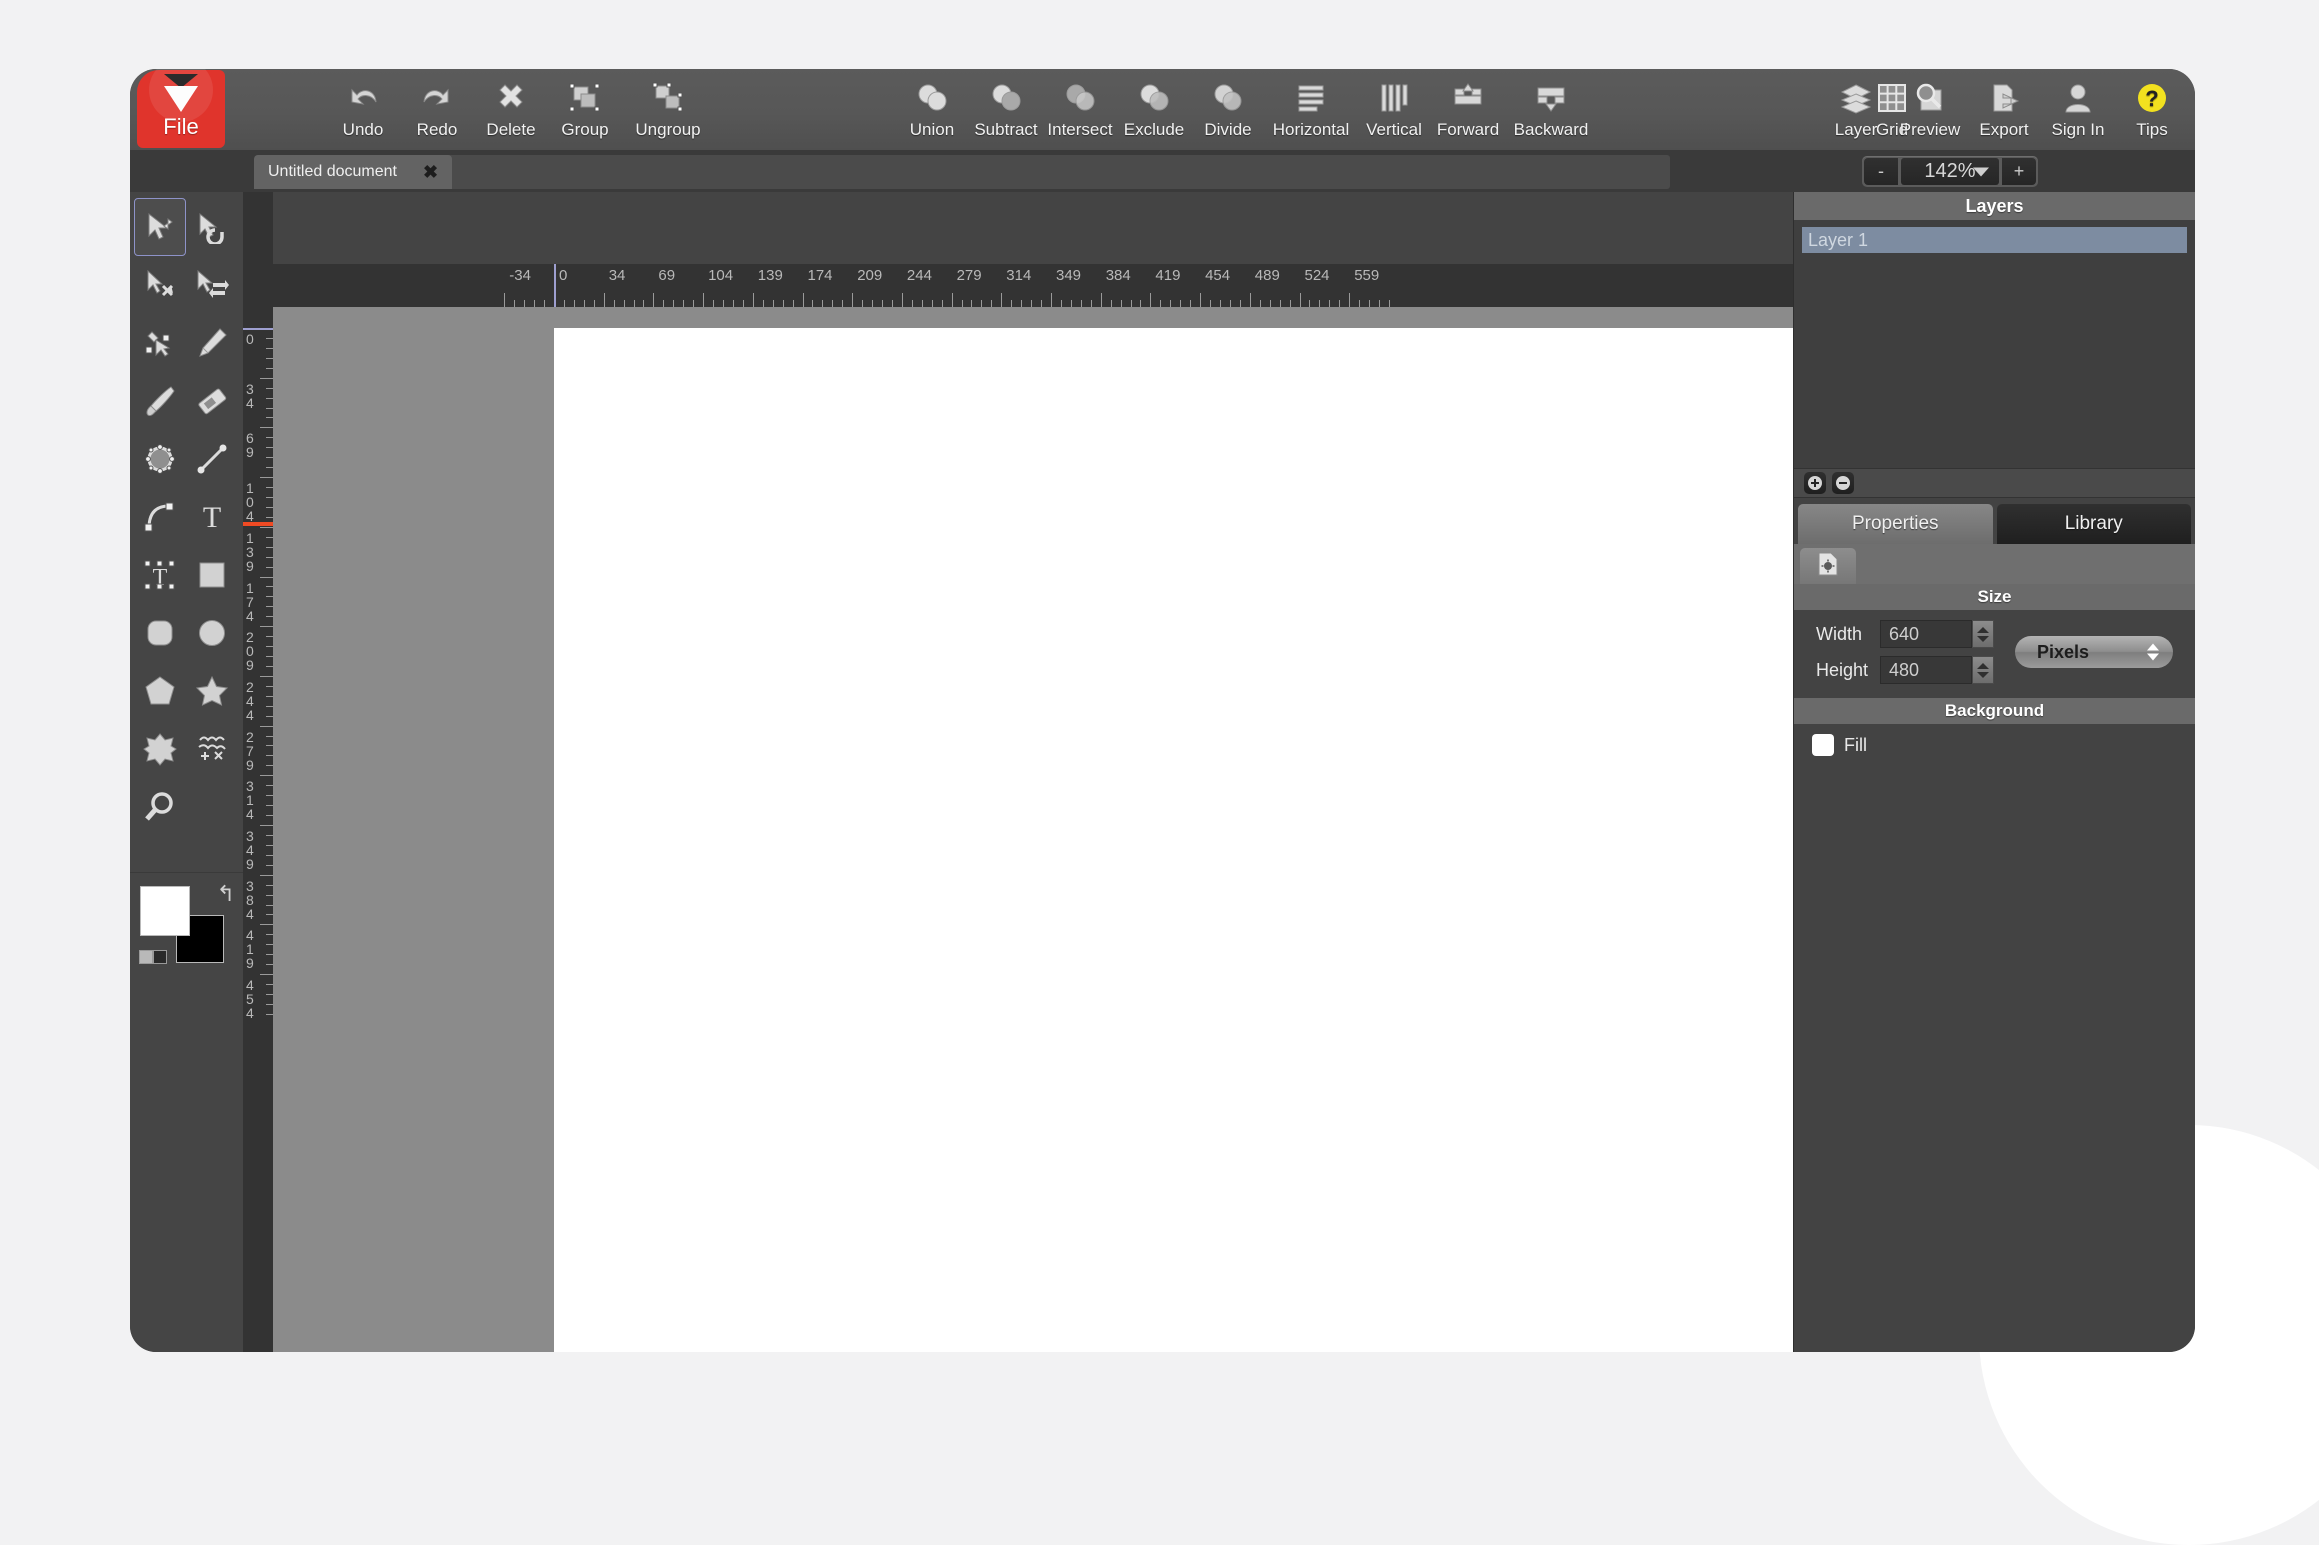 This screenshot has height=1545, width=2319. What do you see at coordinates (226, 894) in the screenshot?
I see `swap-colors-icon: ↰` at bounding box center [226, 894].